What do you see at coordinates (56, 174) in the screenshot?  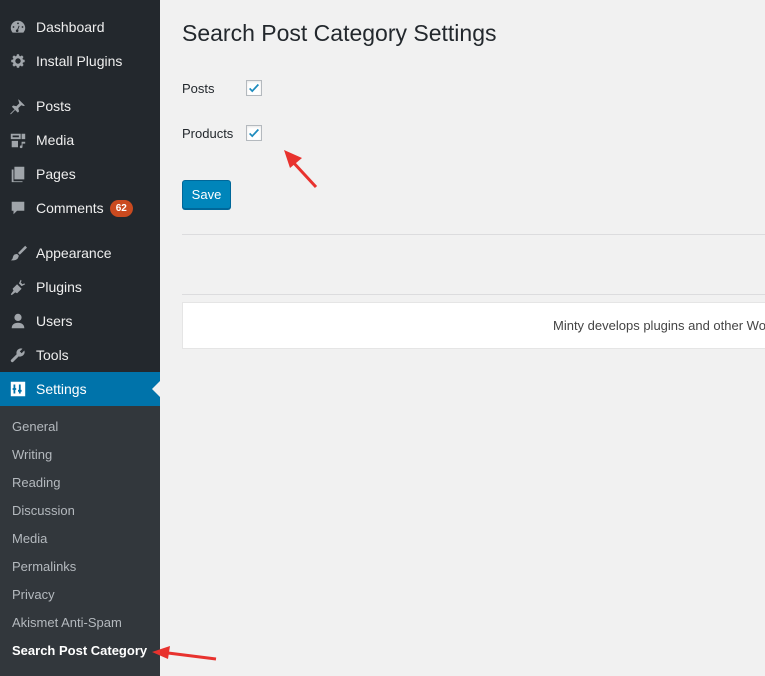 I see `sidebar-item-label: Pages` at bounding box center [56, 174].